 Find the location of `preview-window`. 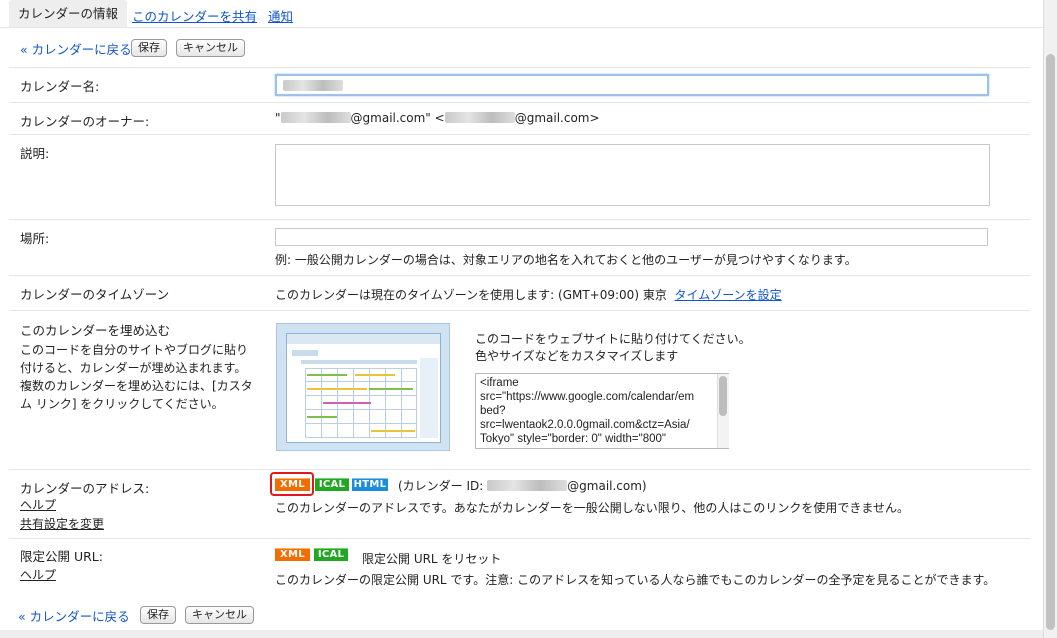

preview-window is located at coordinates (363, 388).